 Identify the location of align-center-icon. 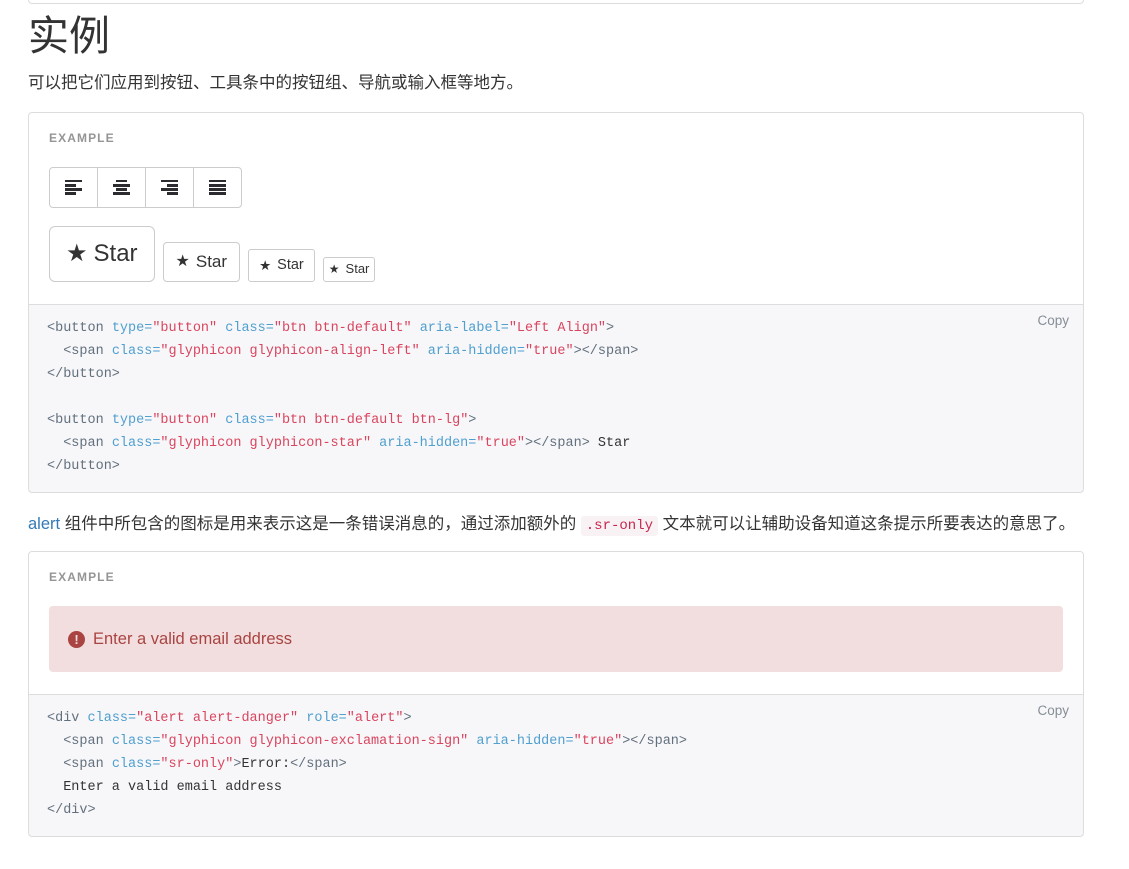
(121, 187).